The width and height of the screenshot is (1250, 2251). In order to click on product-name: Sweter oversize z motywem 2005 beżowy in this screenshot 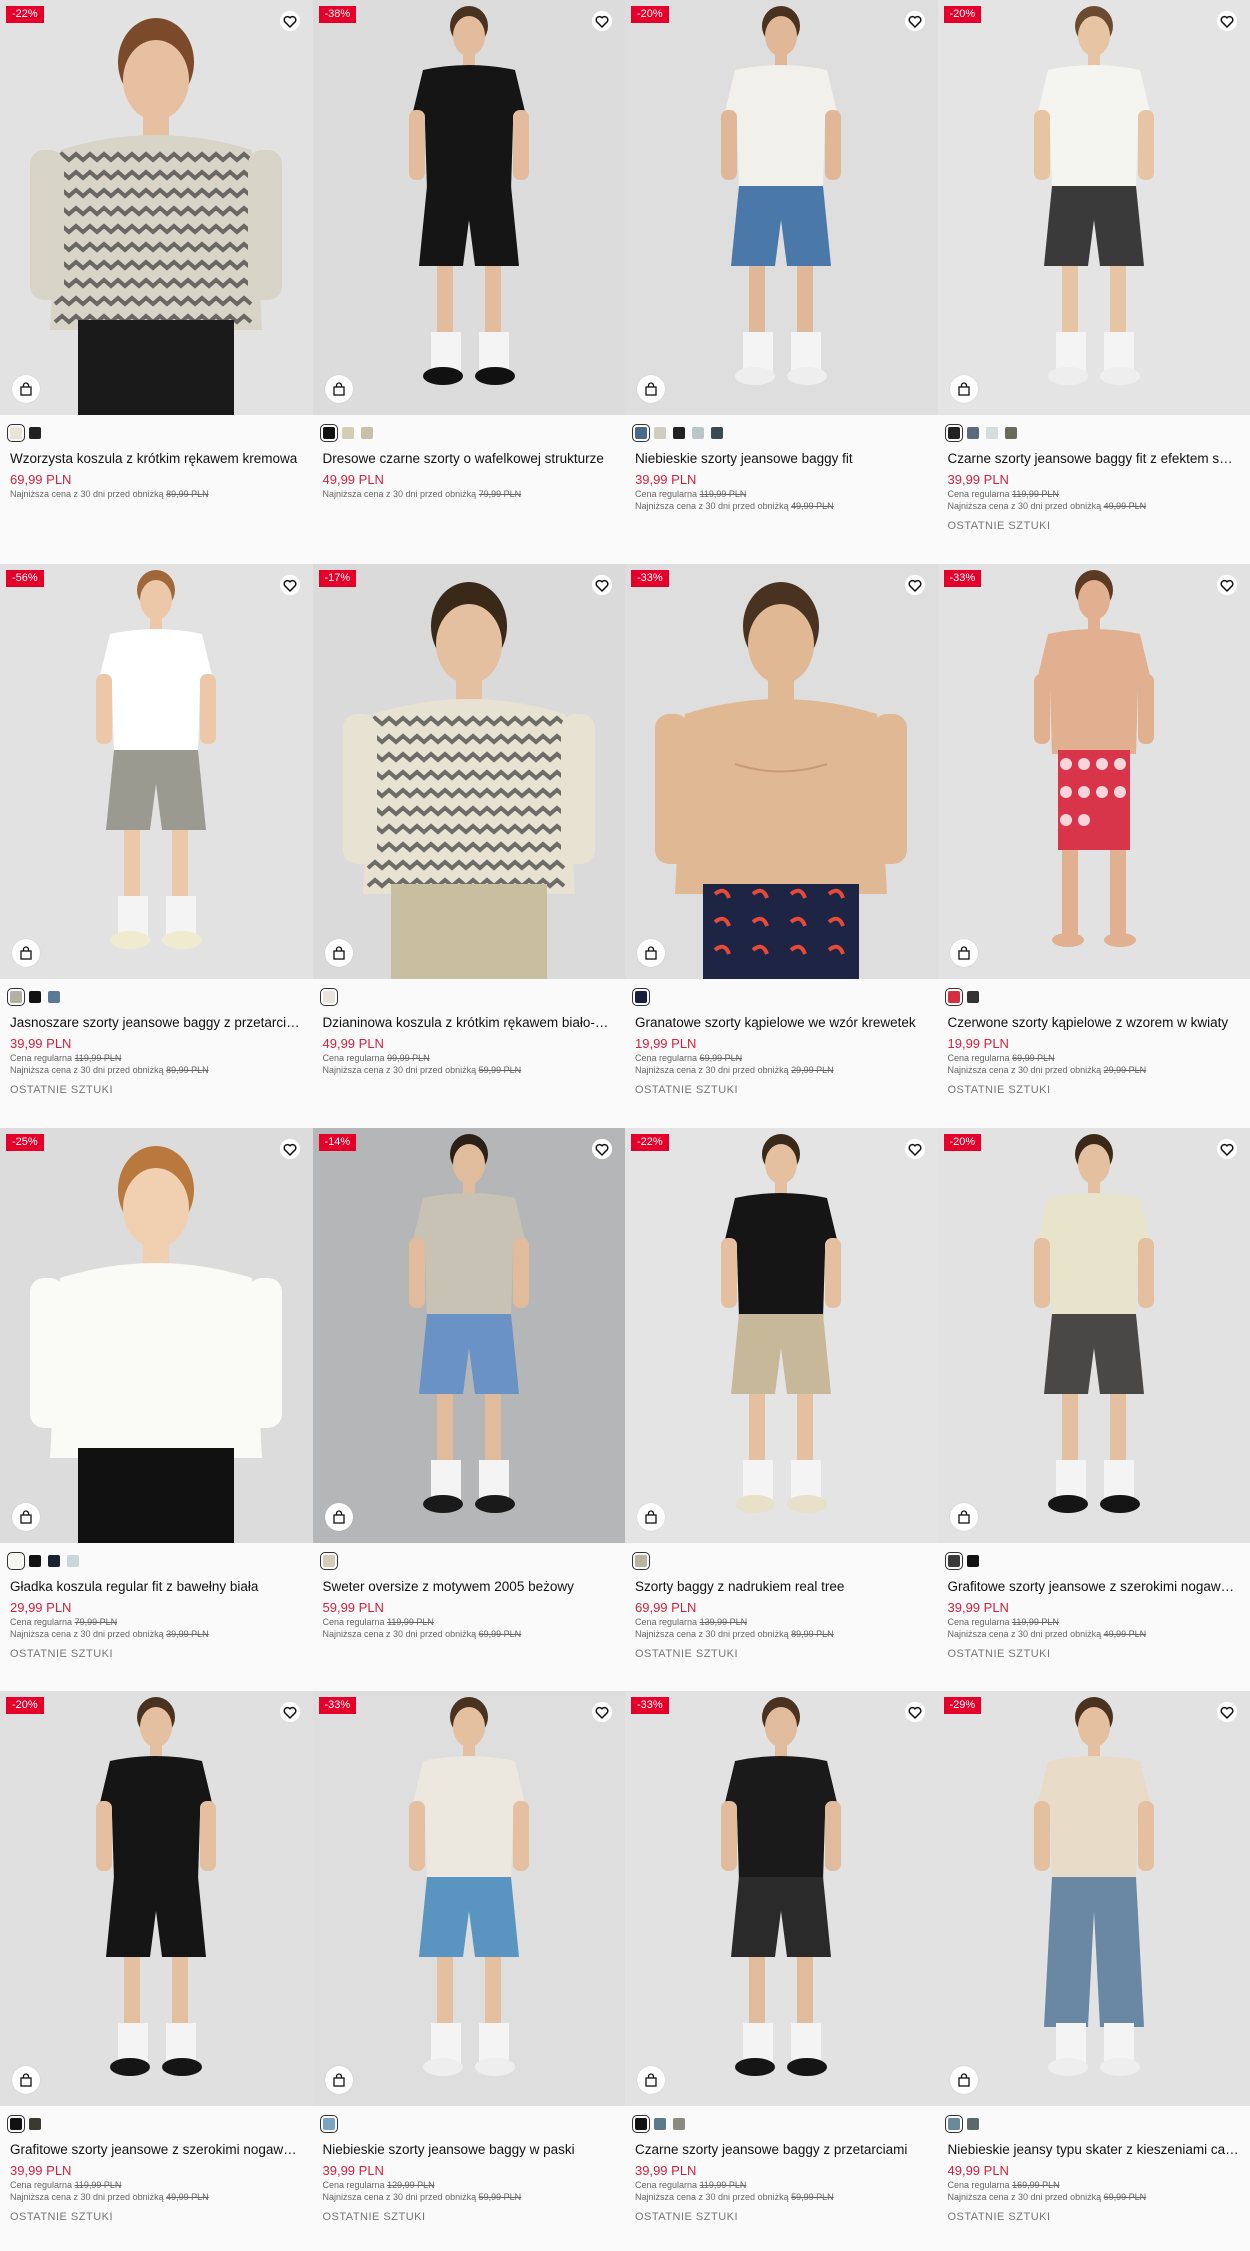, I will do `click(469, 1587)`.